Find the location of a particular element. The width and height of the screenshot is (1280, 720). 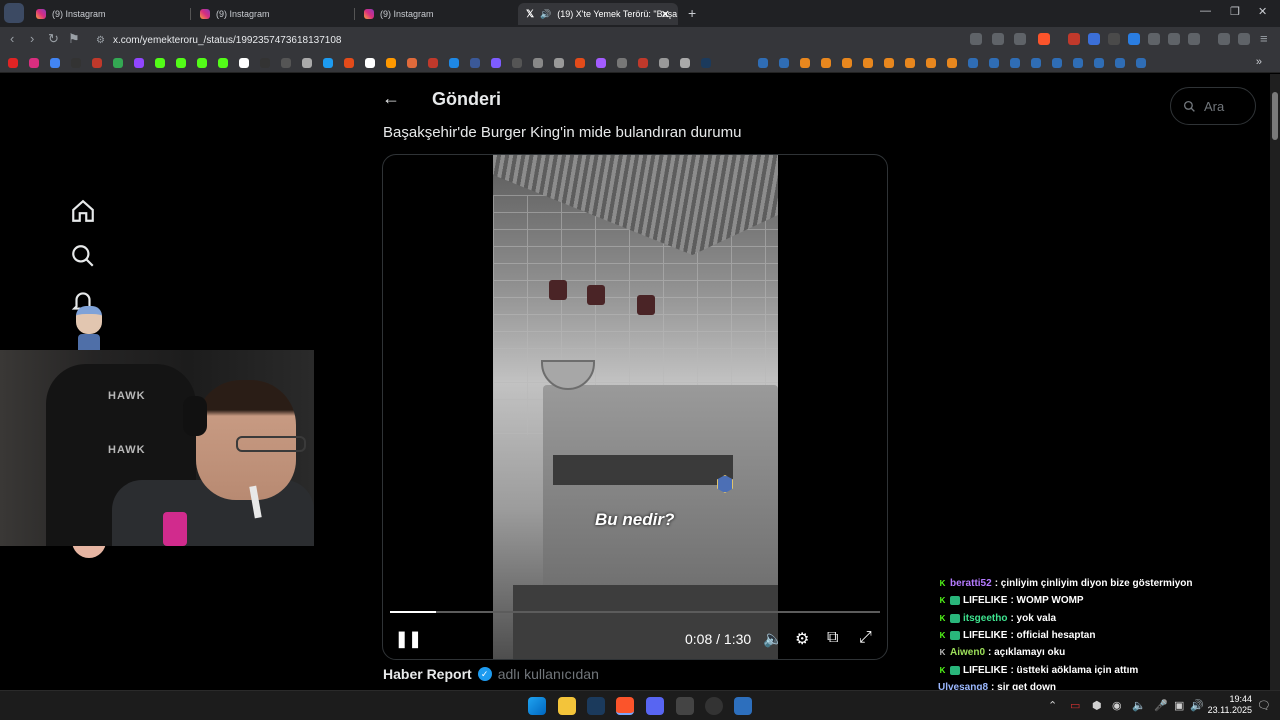

sidebar-icon is located at coordinates (1194, 39).